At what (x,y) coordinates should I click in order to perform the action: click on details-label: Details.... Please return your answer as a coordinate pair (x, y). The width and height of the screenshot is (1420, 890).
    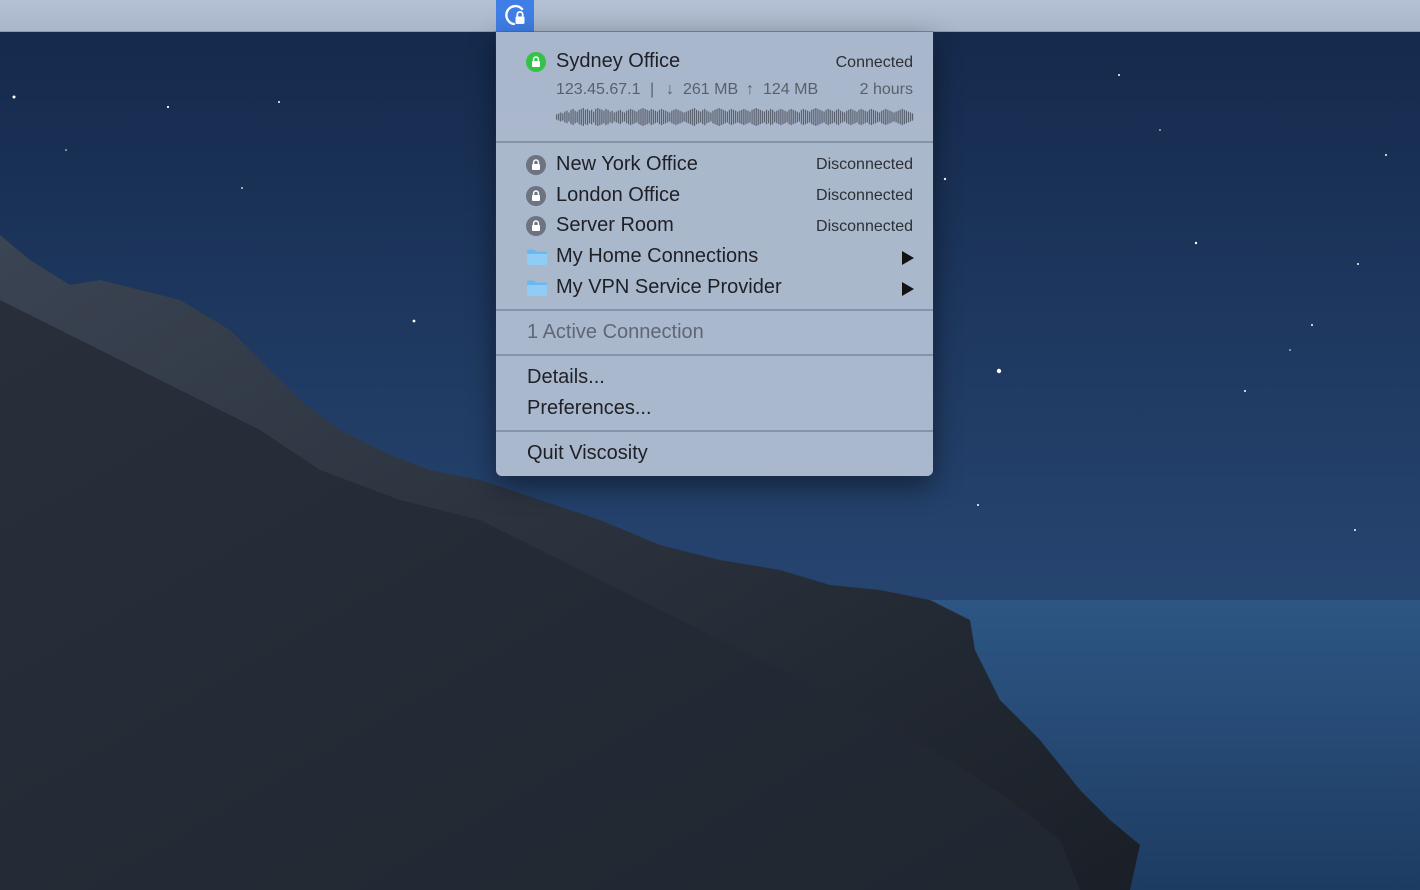
    Looking at the image, I should click on (566, 377).